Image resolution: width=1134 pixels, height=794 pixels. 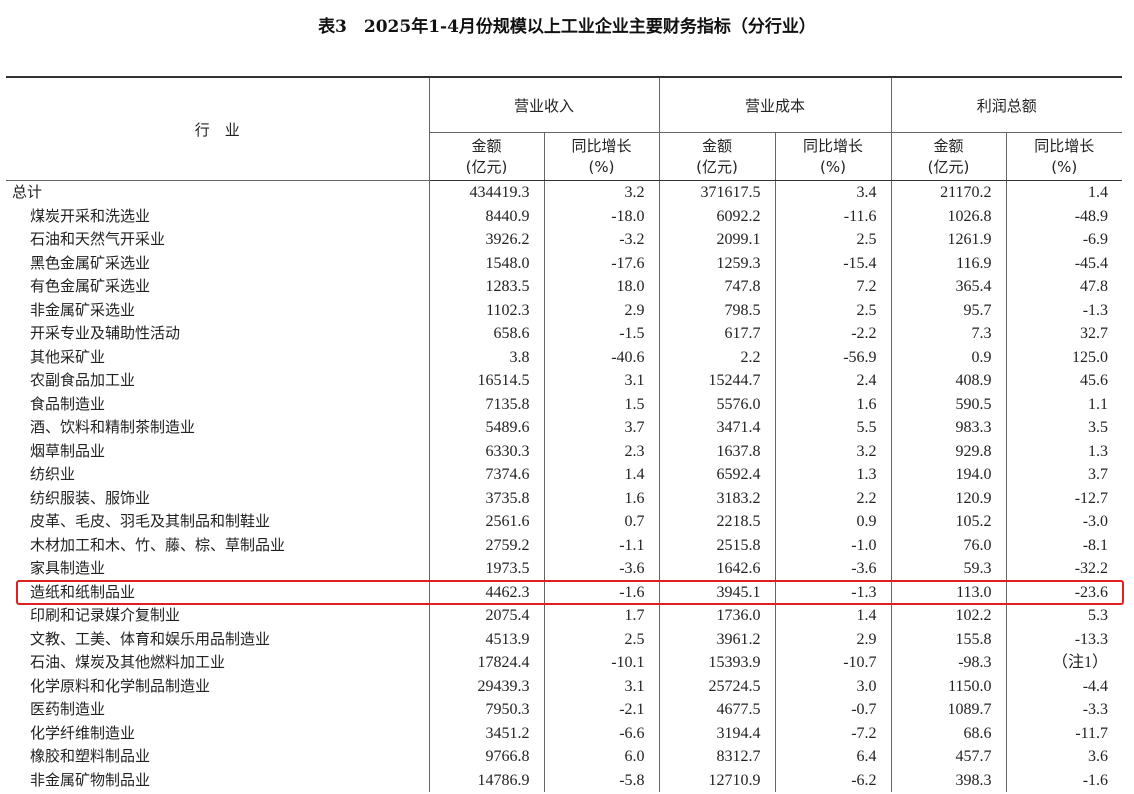 What do you see at coordinates (717, 757) in the screenshot?
I see `table-cell: 8312.7` at bounding box center [717, 757].